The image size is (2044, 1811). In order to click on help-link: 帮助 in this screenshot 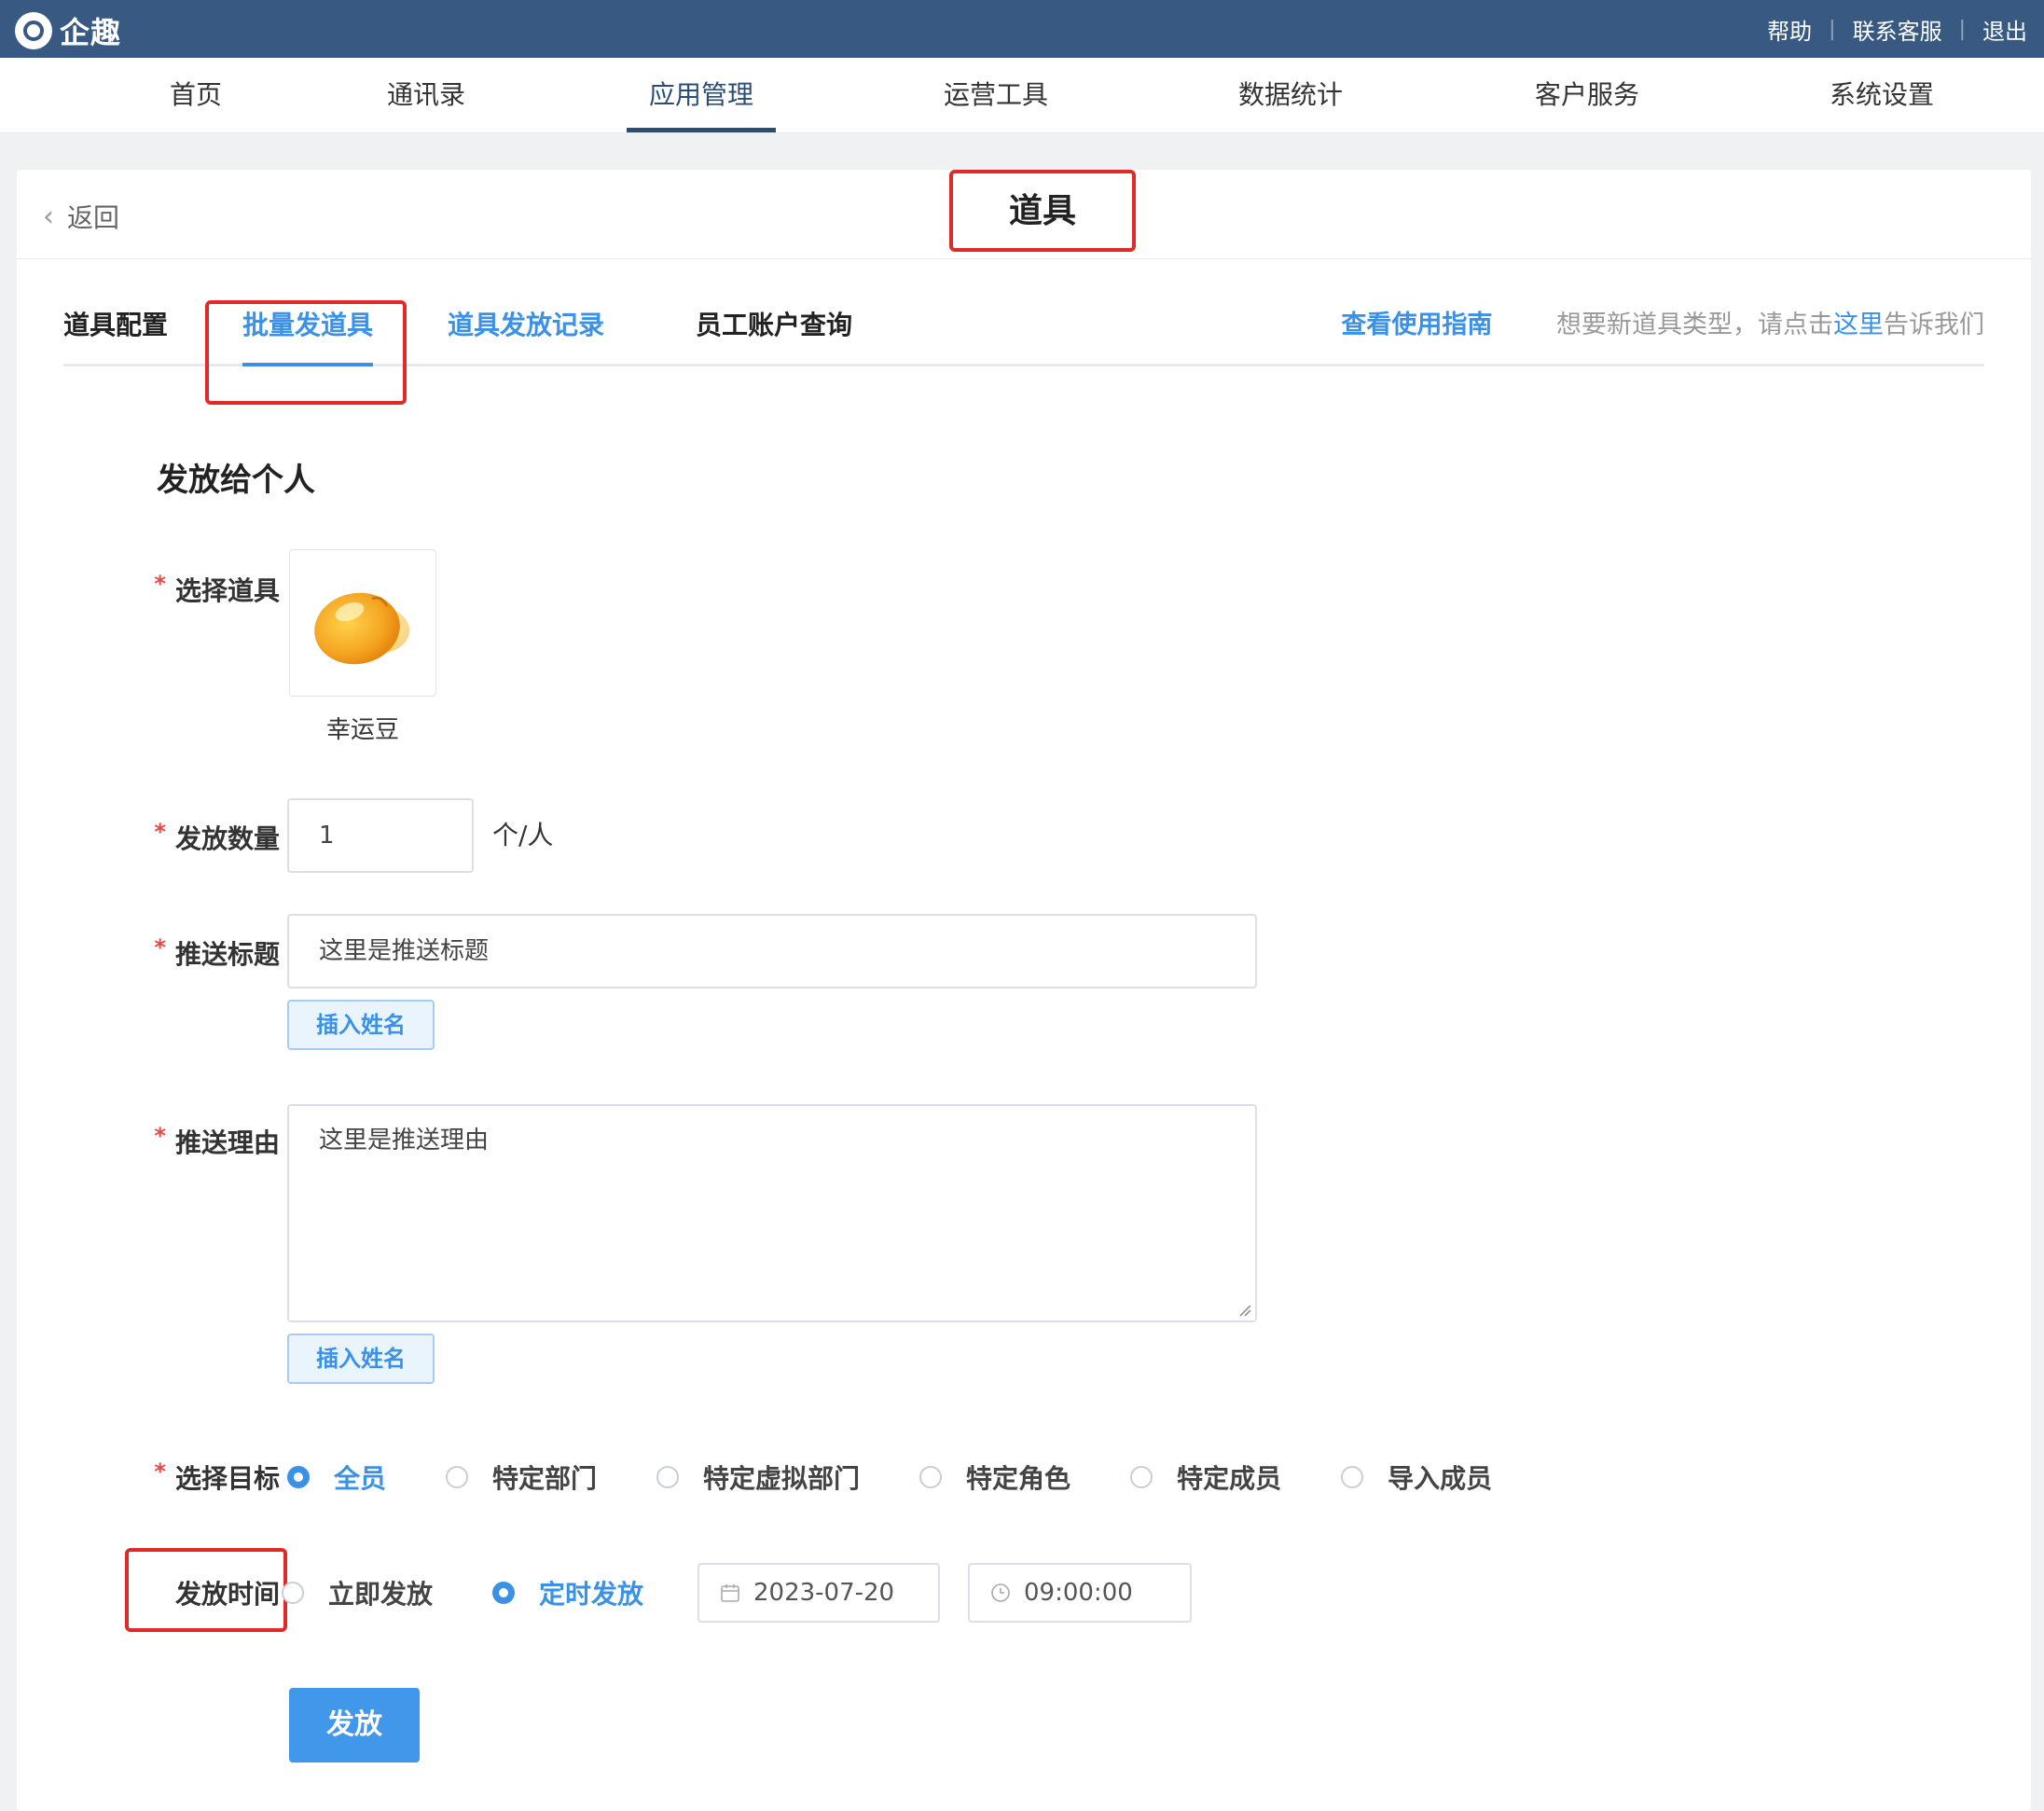, I will do `click(1789, 29)`.